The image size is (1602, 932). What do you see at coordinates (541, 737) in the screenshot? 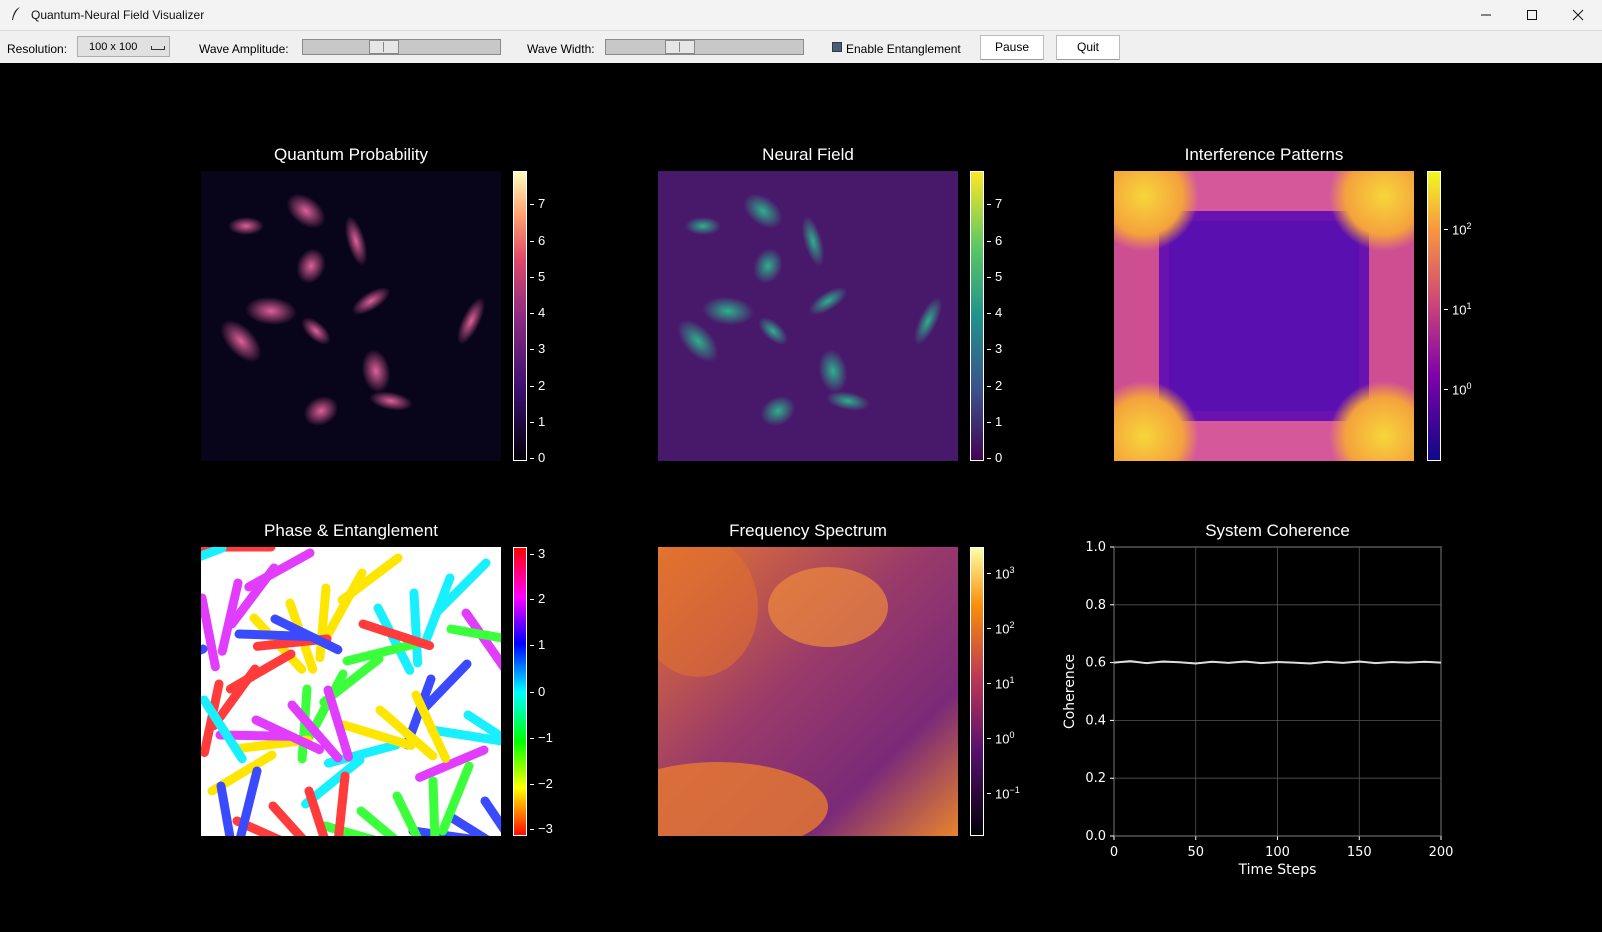
I see `colorbar-tick-label: −1` at bounding box center [541, 737].